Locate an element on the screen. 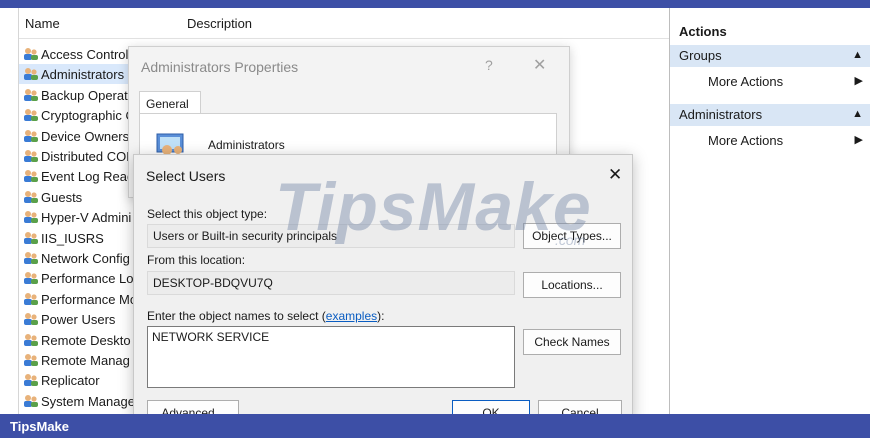  check-names-button: Check Names is located at coordinates (572, 342).